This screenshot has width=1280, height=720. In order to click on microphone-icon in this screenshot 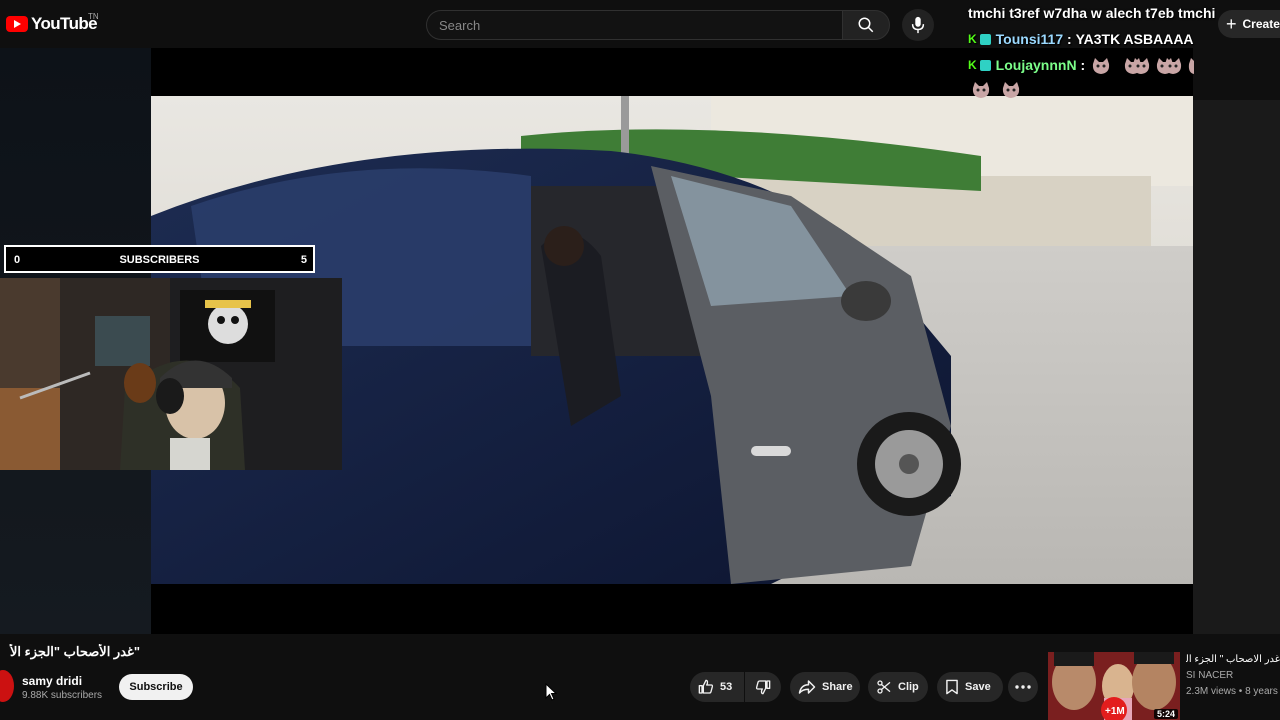, I will do `click(918, 25)`.